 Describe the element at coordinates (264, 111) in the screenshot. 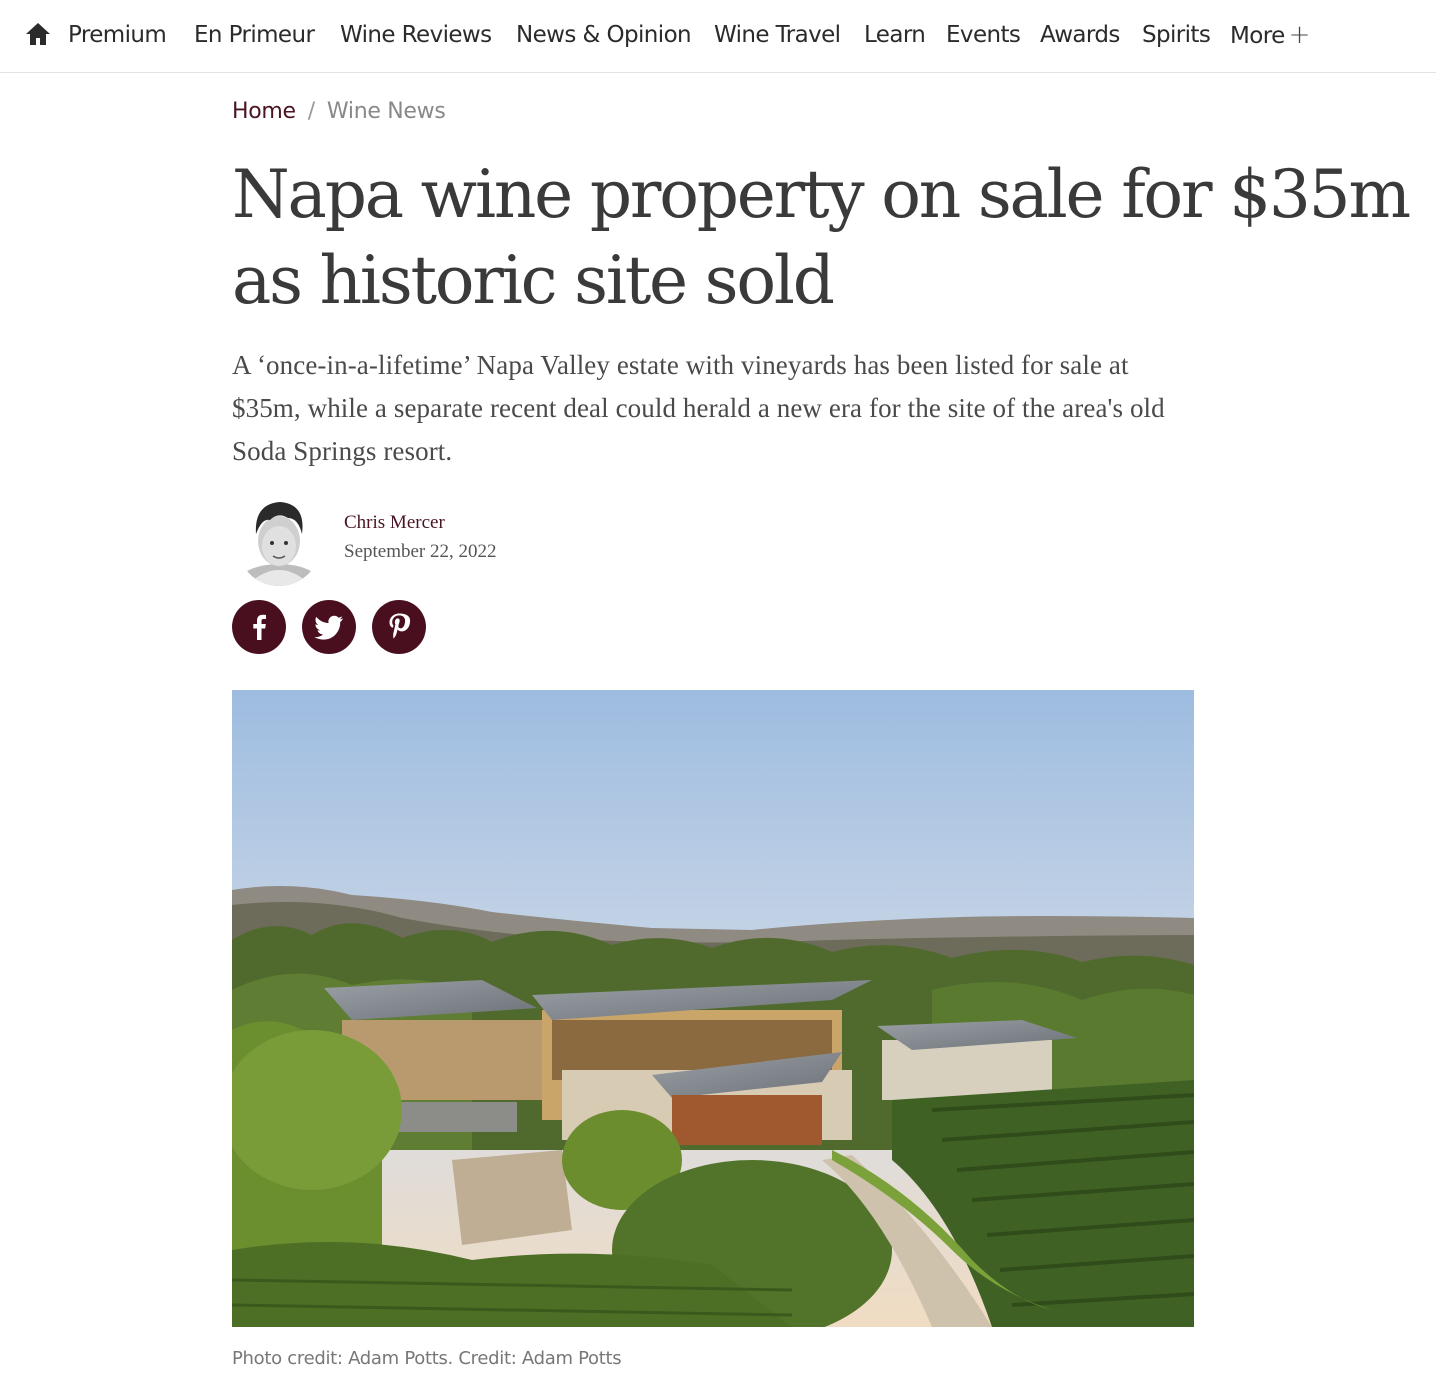

I see `breadcrumb-home-link: Home` at that location.